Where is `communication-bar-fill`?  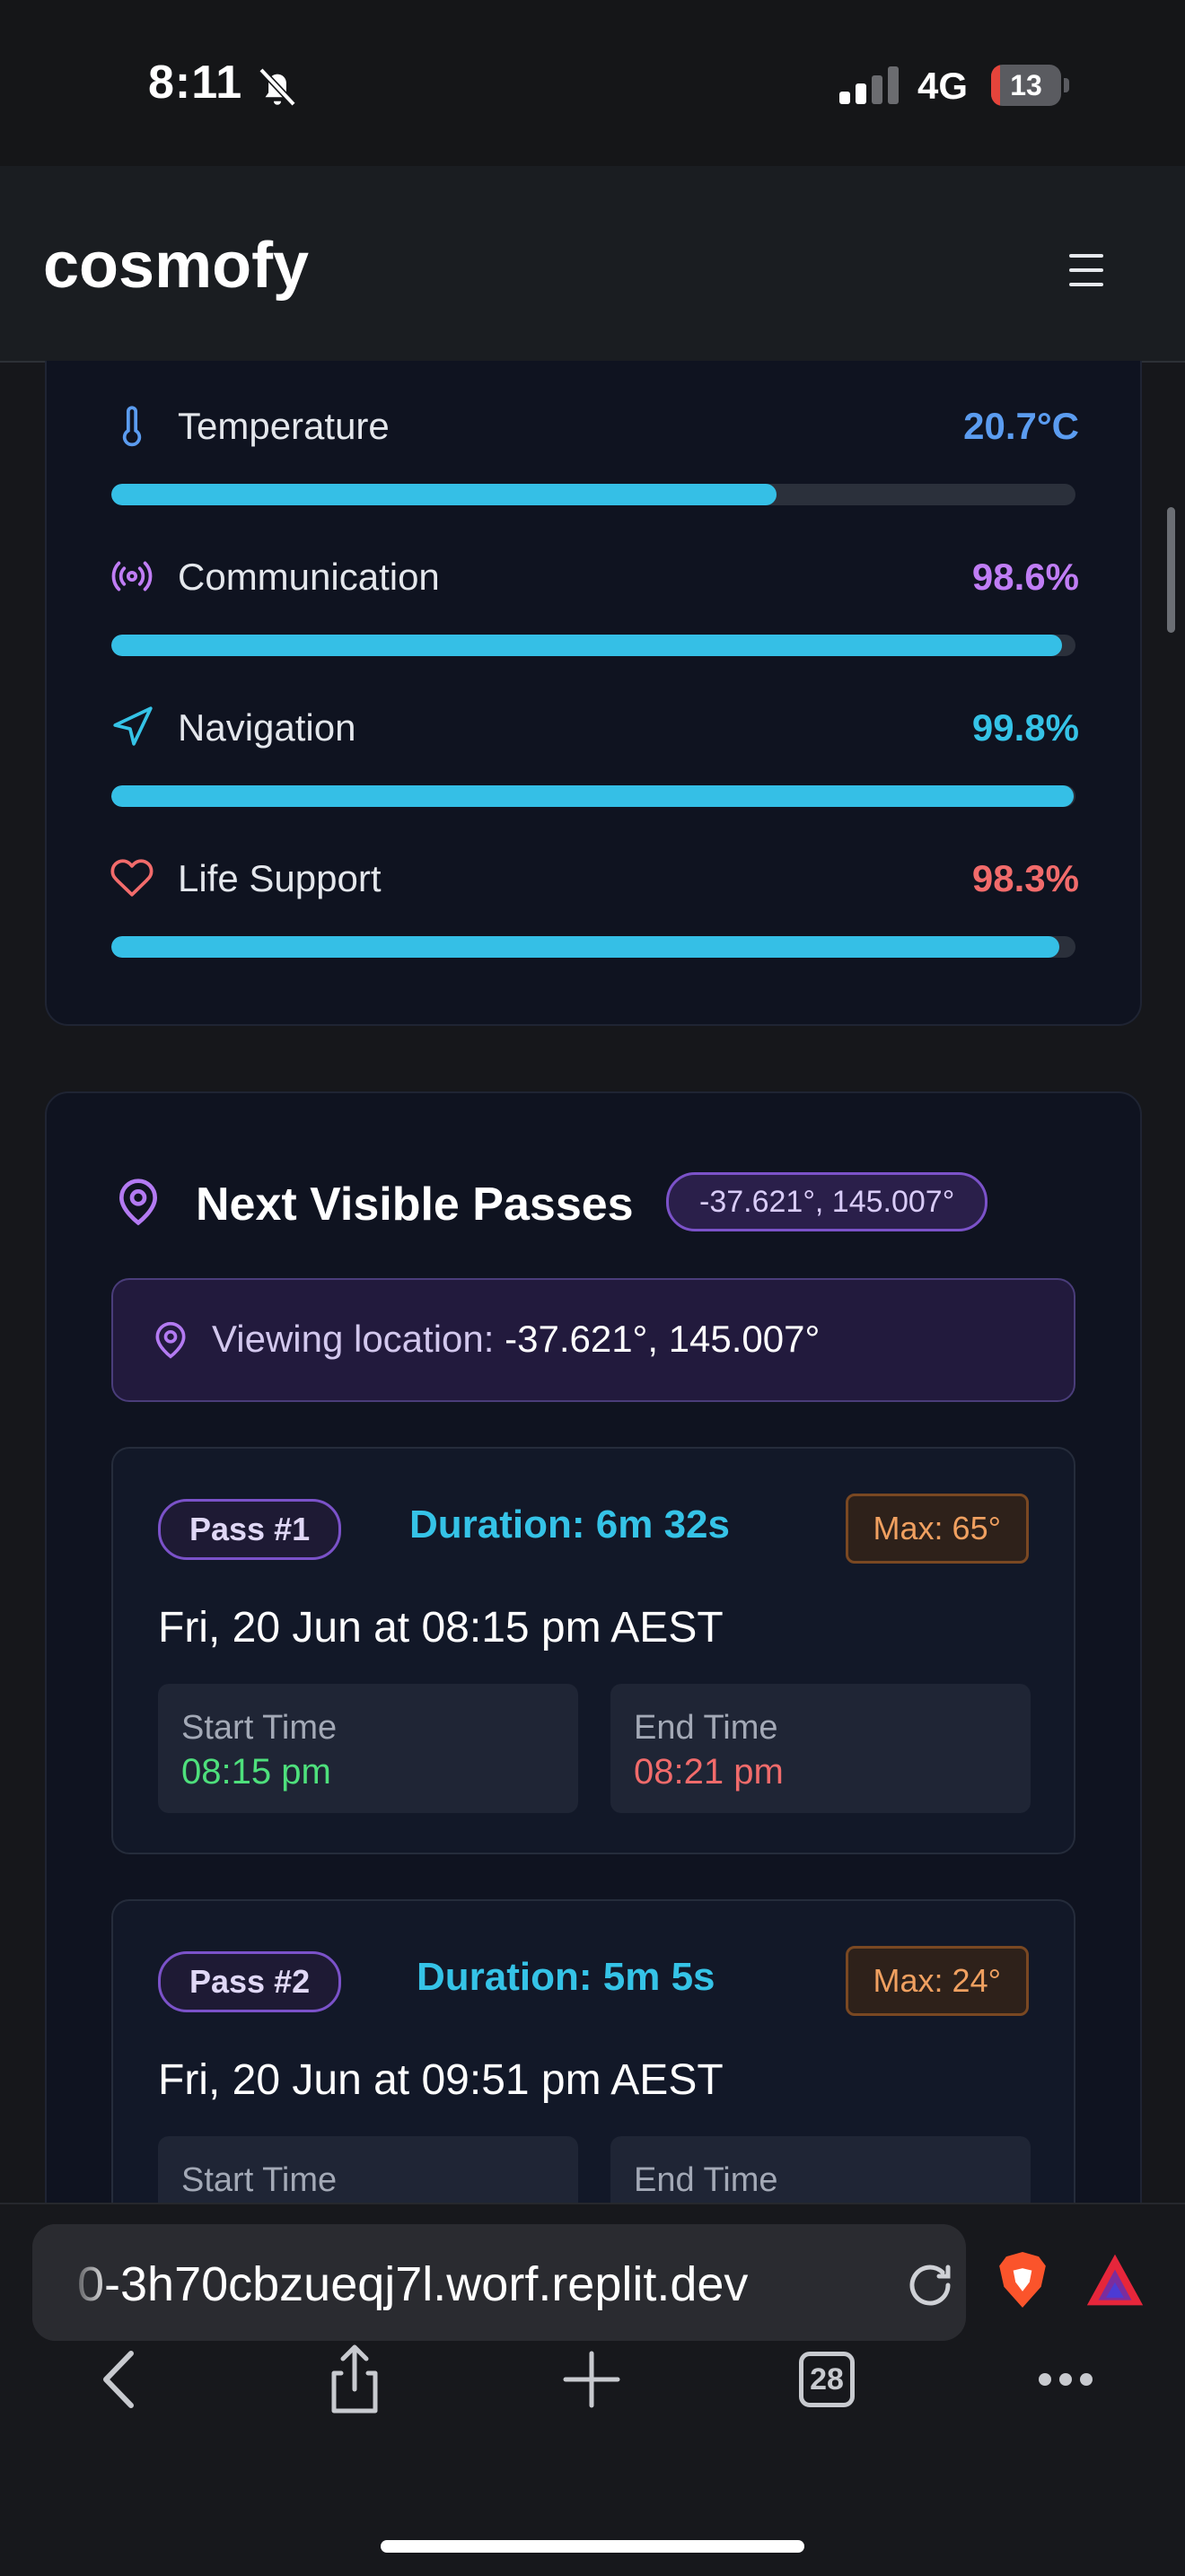 communication-bar-fill is located at coordinates (586, 645).